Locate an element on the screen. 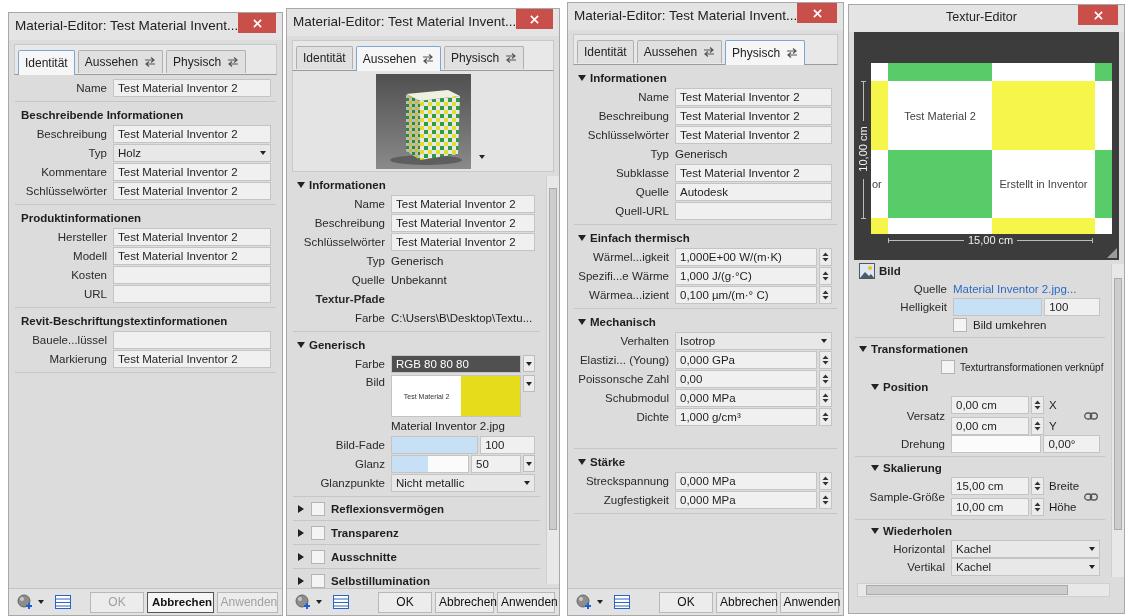 The height and width of the screenshot is (616, 1125). number-field: 1,000 g/cm³ is located at coordinates (746, 416).